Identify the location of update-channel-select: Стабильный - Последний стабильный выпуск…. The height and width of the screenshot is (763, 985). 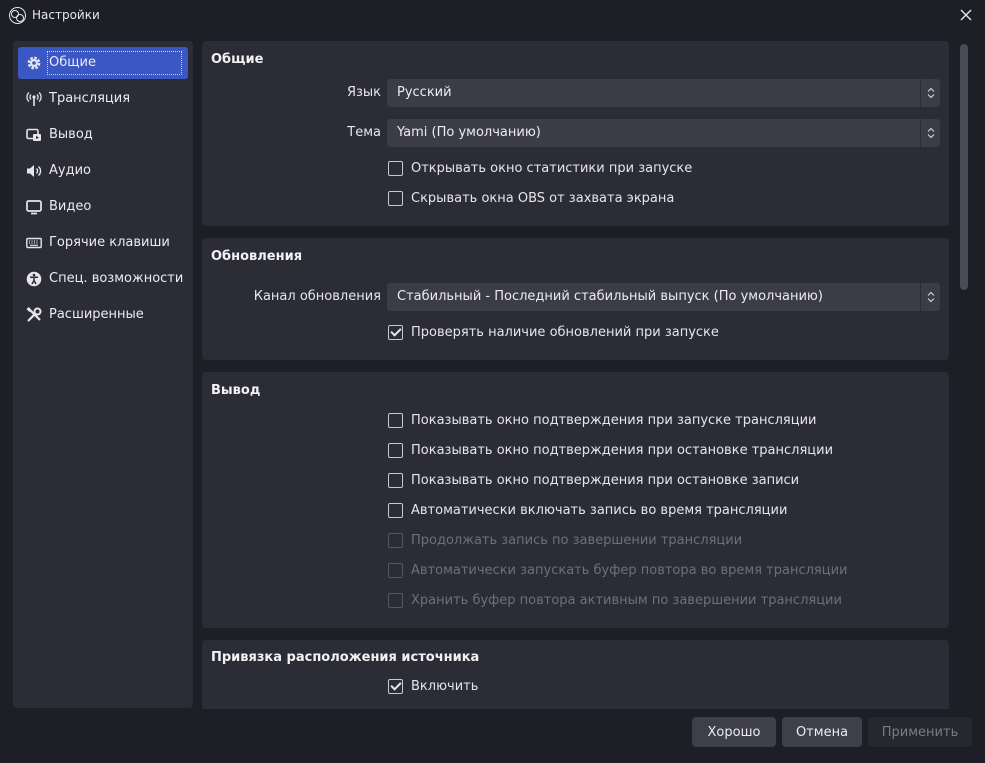
(663, 297).